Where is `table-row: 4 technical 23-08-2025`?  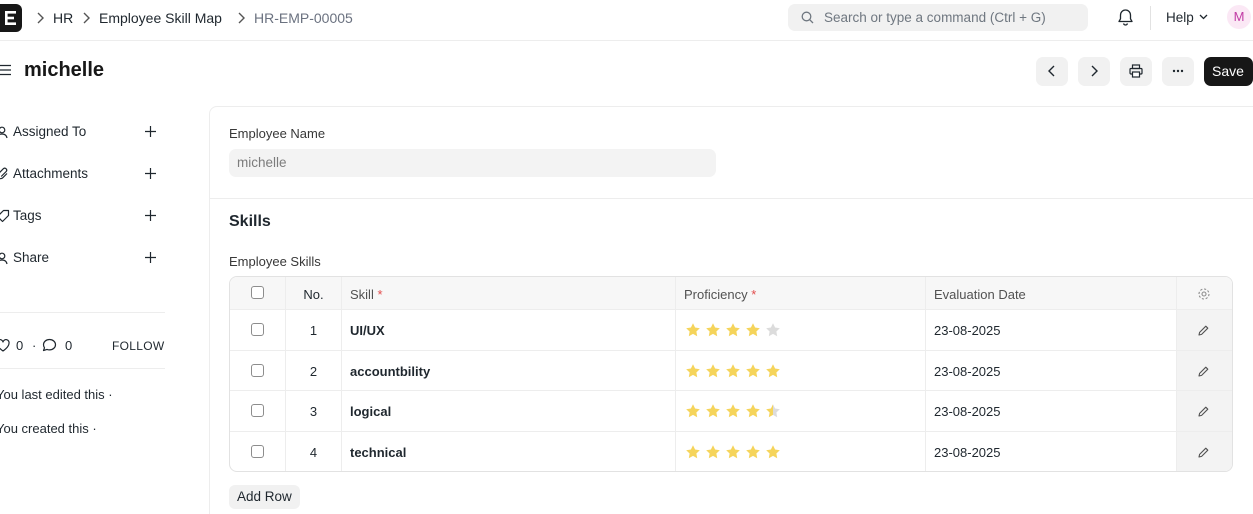 table-row: 4 technical 23-08-2025 is located at coordinates (731, 451).